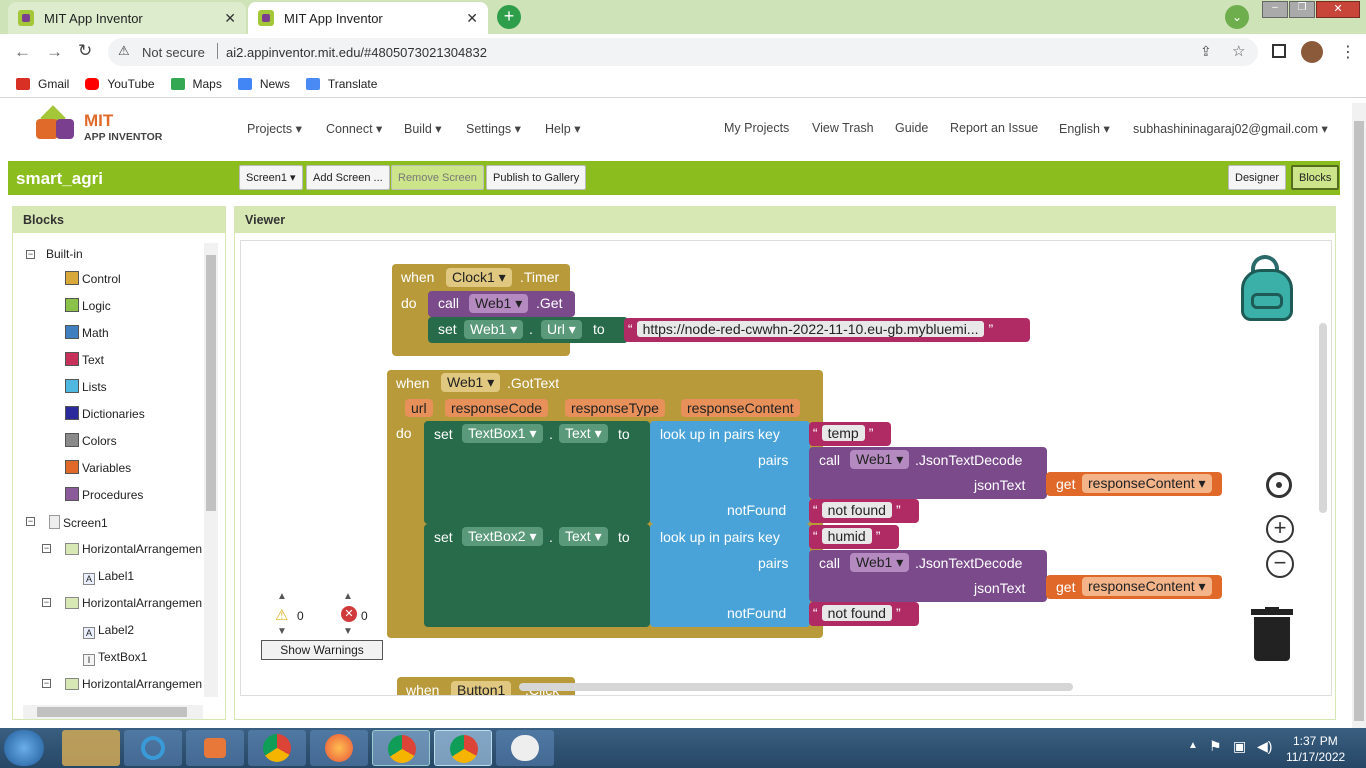 Image resolution: width=1366 pixels, height=768 pixels. Describe the element at coordinates (911, 128) in the screenshot. I see `link-guide: Guide` at that location.